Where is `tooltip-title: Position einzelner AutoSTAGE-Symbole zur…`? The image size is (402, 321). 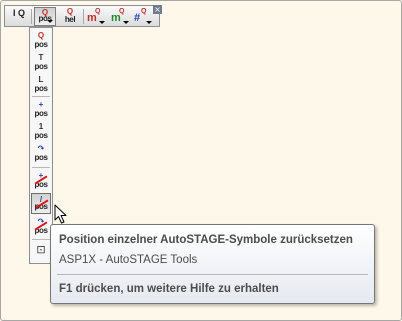
tooltip-title: Position einzelner AutoSTAGE-Symbole zur… is located at coordinates (206, 240).